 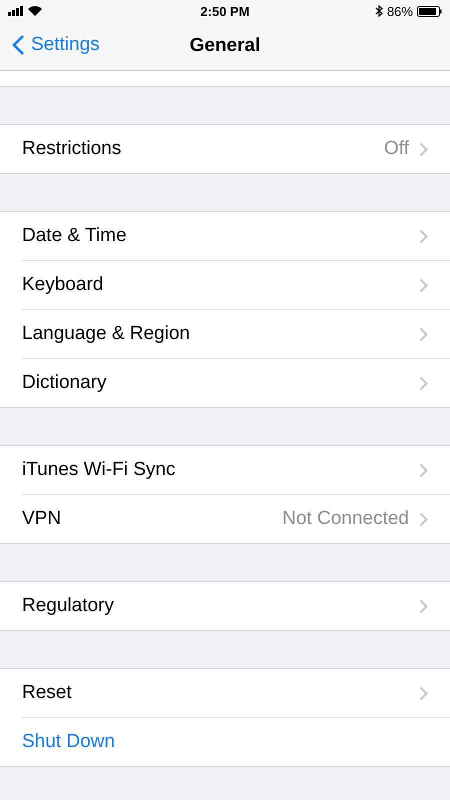 I want to click on settings-row: Regulatory, so click(x=225, y=606).